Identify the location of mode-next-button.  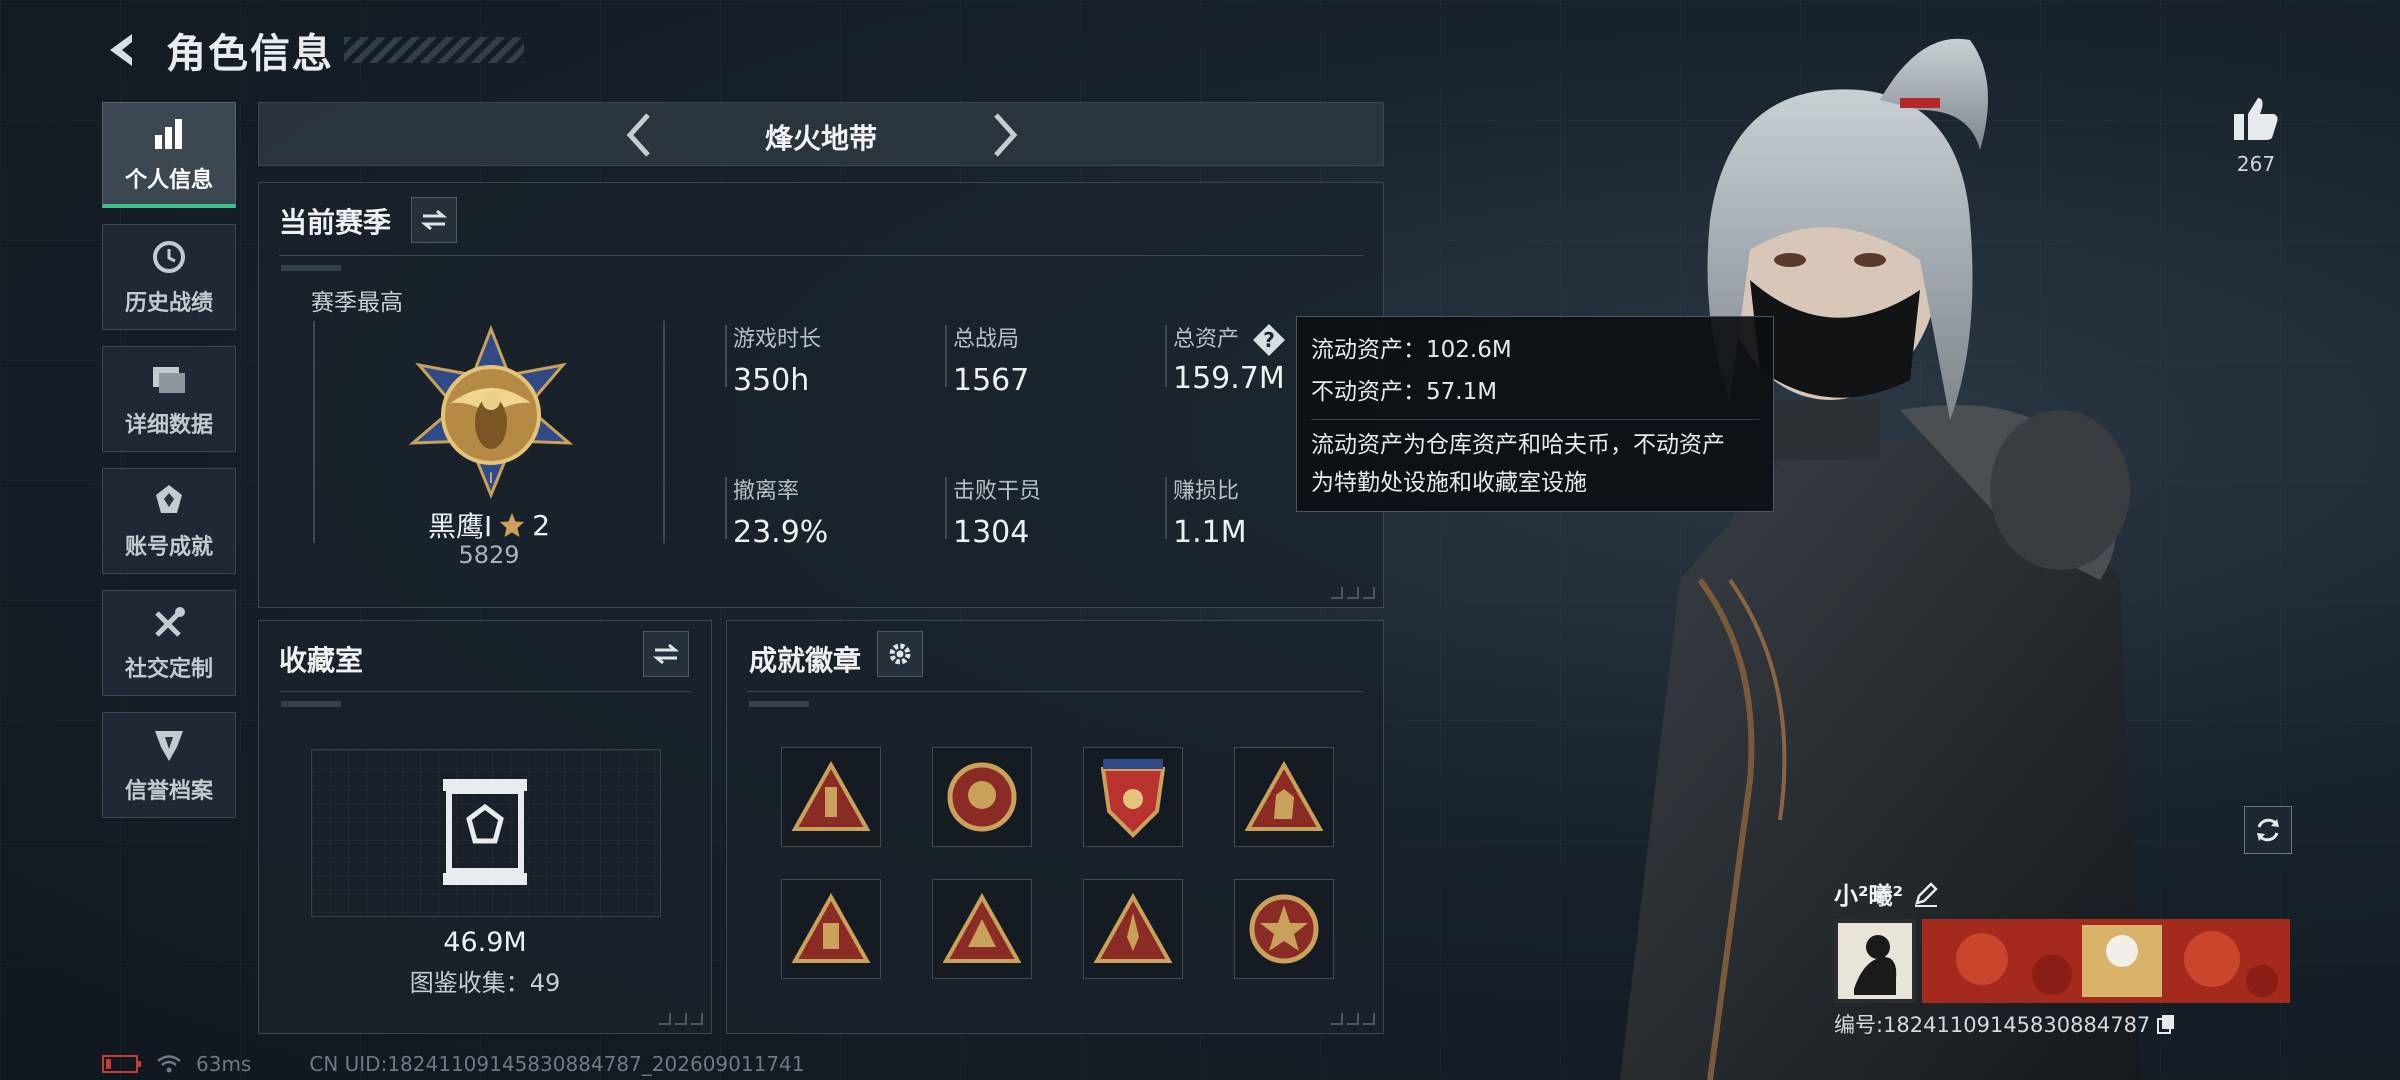
(1005, 135).